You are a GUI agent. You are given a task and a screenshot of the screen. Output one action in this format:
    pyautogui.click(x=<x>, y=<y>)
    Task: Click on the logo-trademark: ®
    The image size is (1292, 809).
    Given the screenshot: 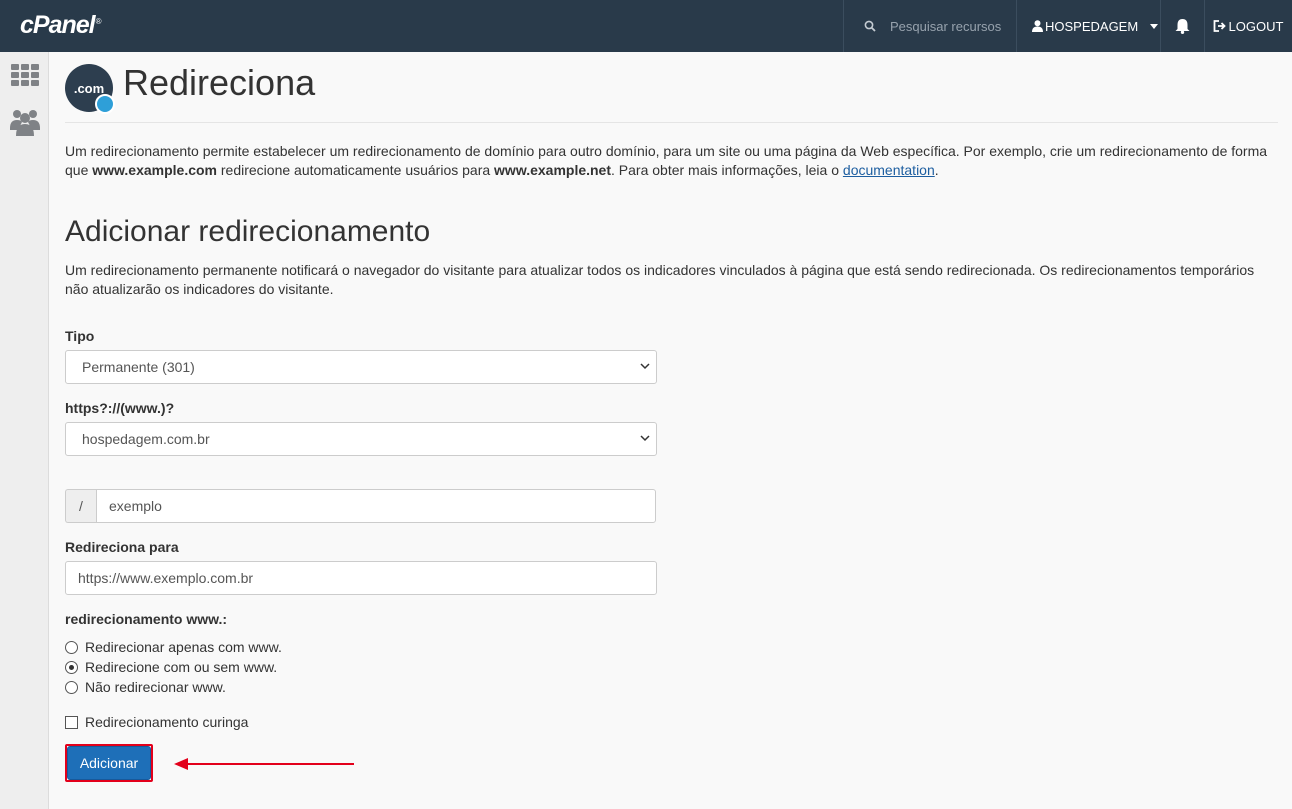 What is the action you would take?
    pyautogui.click(x=98, y=21)
    